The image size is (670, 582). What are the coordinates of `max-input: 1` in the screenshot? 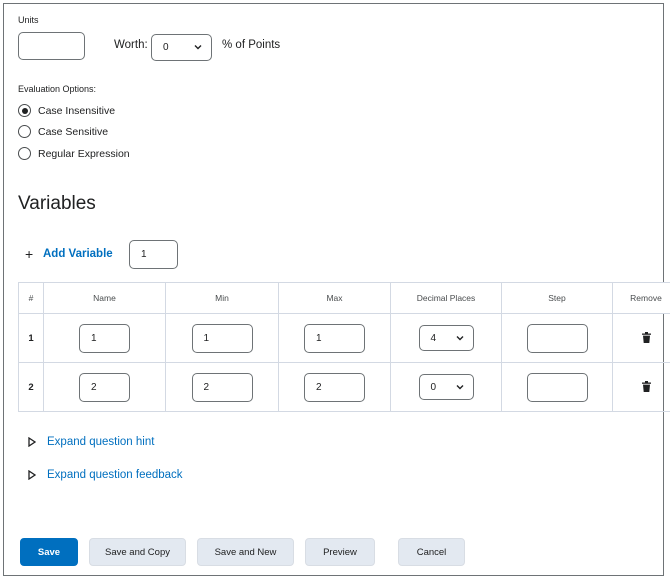 It's located at (334, 338).